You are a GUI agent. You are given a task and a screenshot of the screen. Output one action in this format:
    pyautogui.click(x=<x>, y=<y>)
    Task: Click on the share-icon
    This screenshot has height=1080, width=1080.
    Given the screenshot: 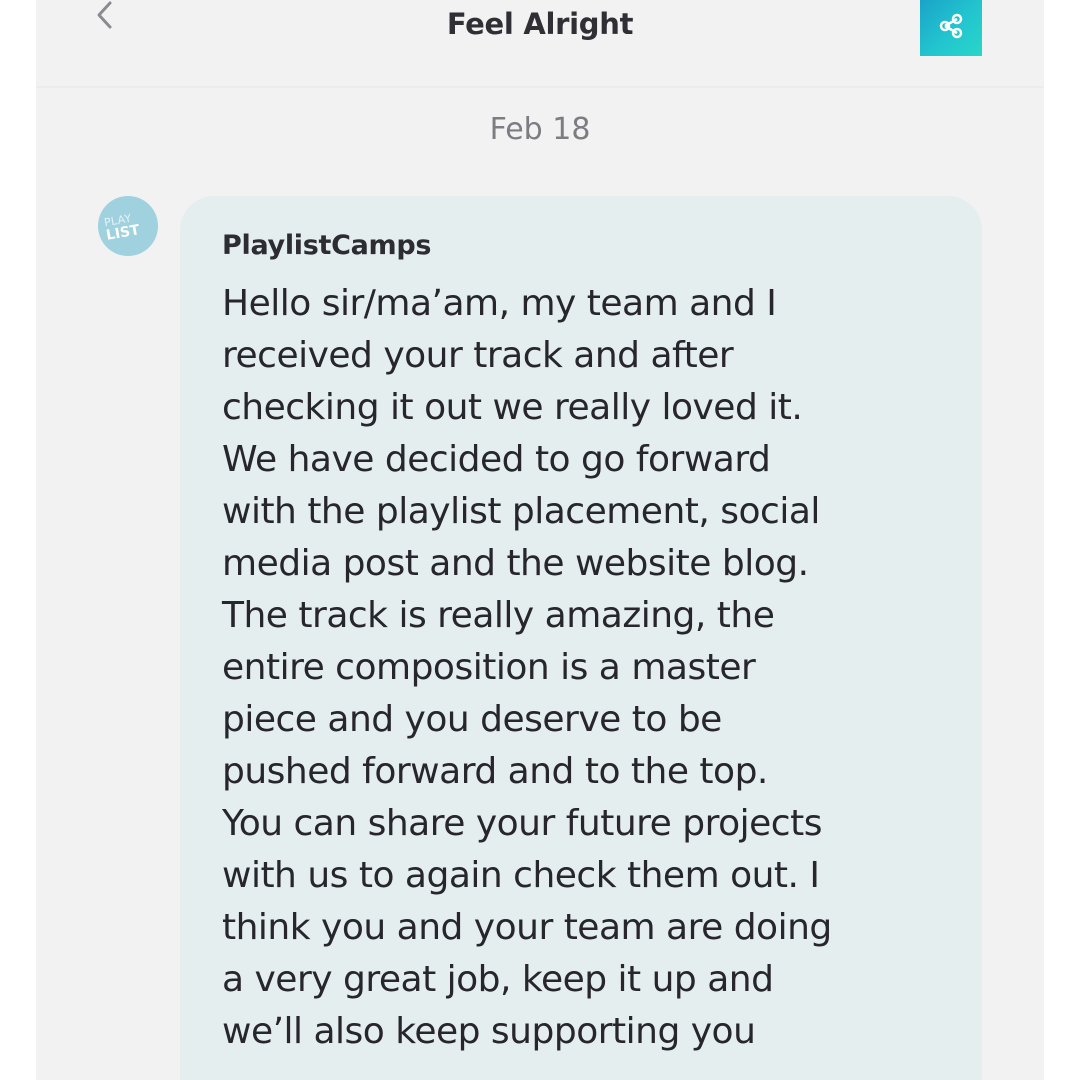 What is the action you would take?
    pyautogui.click(x=951, y=28)
    